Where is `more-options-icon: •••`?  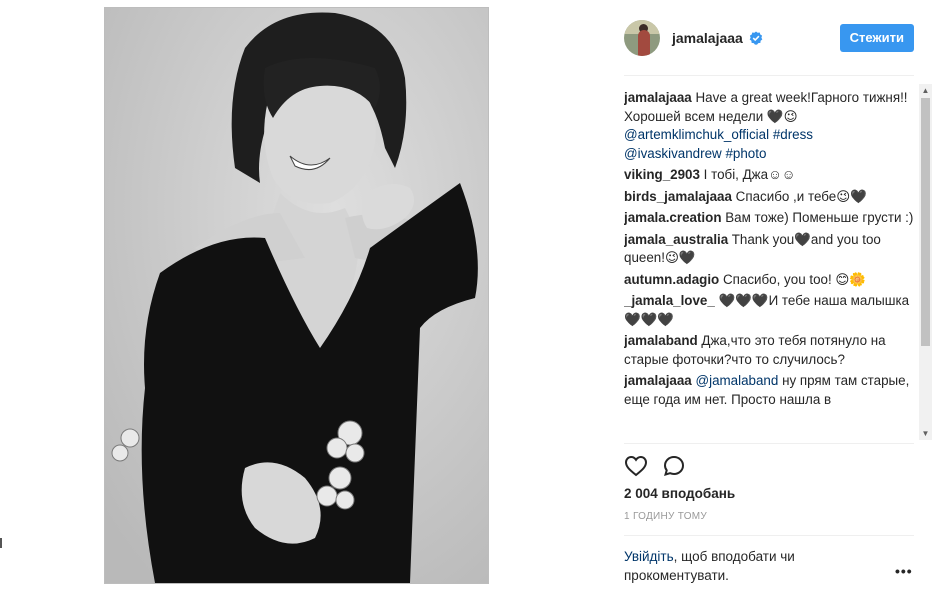
more-options-icon: ••• is located at coordinates (904, 571).